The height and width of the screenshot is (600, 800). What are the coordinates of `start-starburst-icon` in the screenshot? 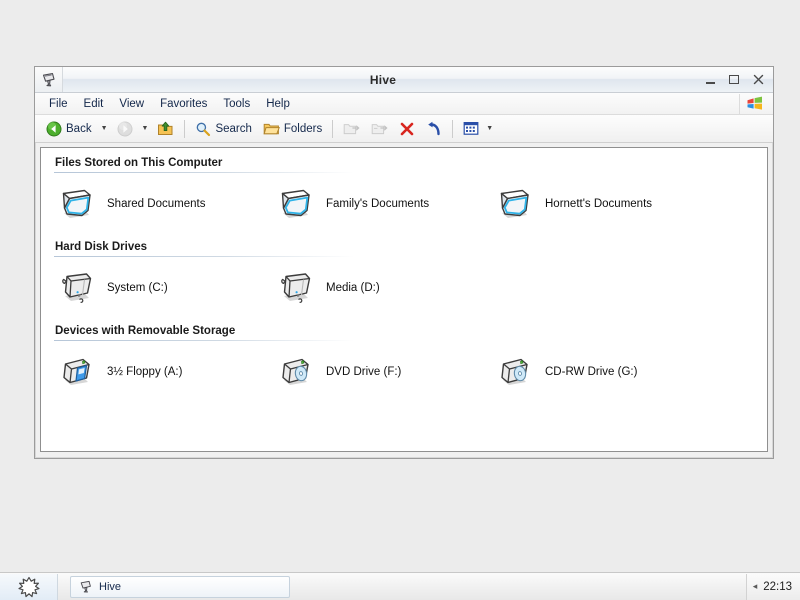 It's located at (28, 586).